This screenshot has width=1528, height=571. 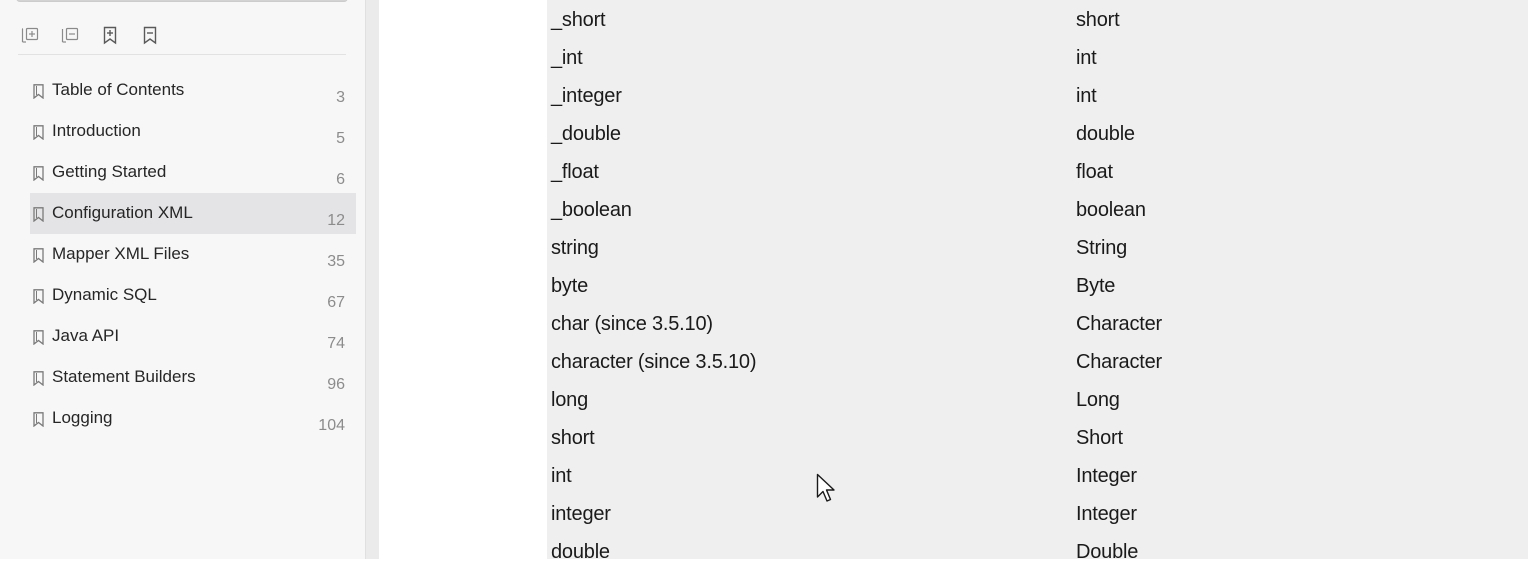 I want to click on bookmark-page-number: 6, so click(x=340, y=179).